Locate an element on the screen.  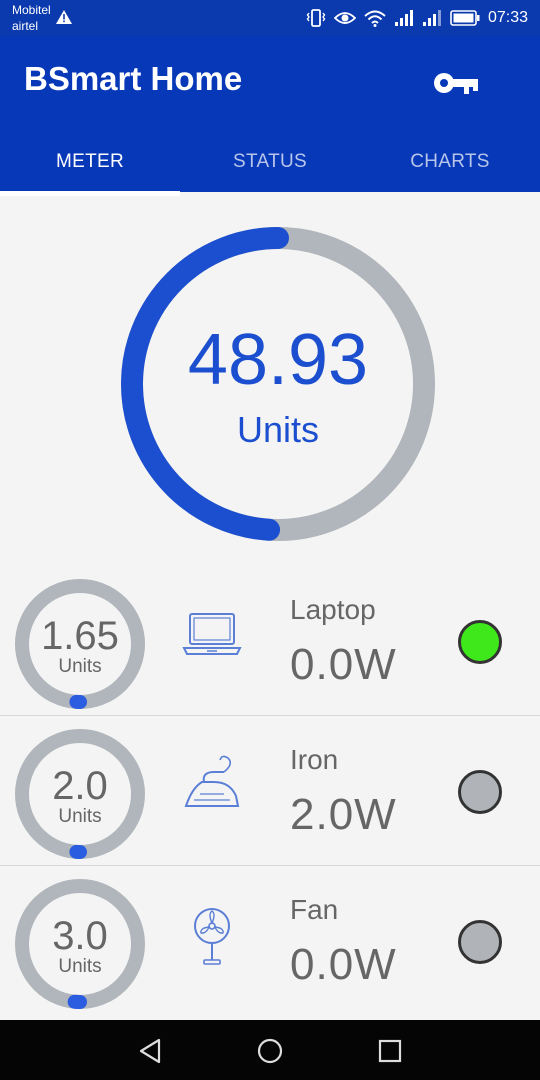
battery-icon is located at coordinates (465, 18).